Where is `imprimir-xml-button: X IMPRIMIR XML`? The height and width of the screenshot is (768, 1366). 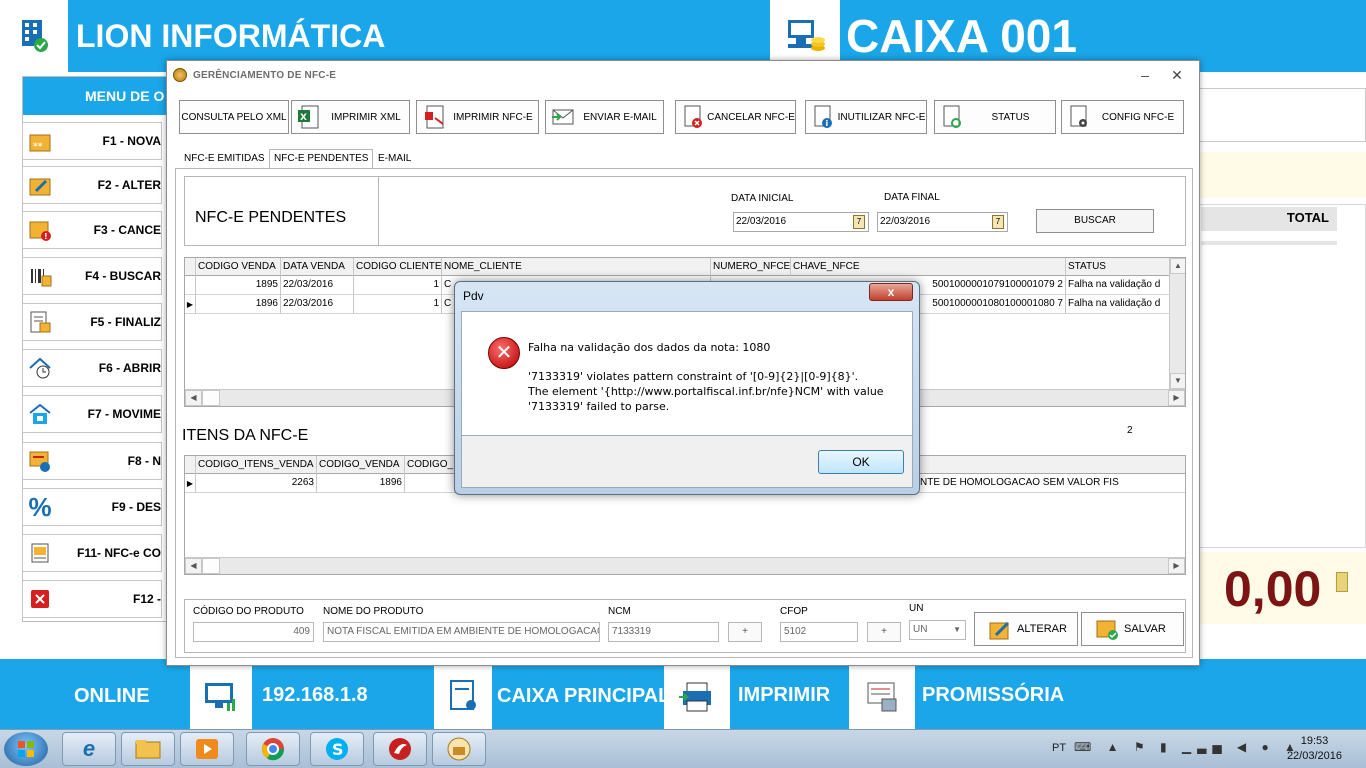
imprimir-xml-button: X IMPRIMIR XML is located at coordinates (350, 117).